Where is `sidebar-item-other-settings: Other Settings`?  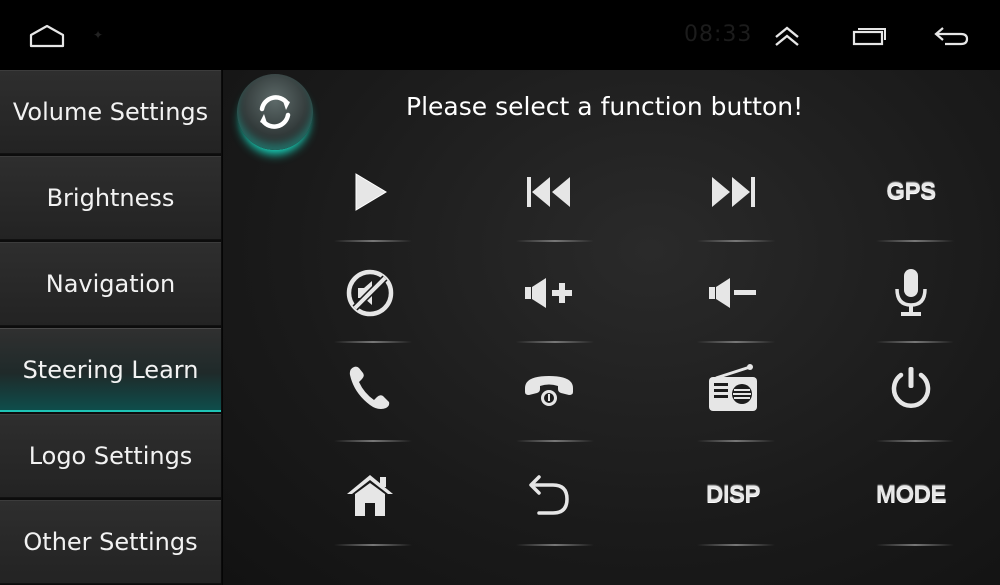
sidebar-item-other-settings: Other Settings is located at coordinates (110, 542).